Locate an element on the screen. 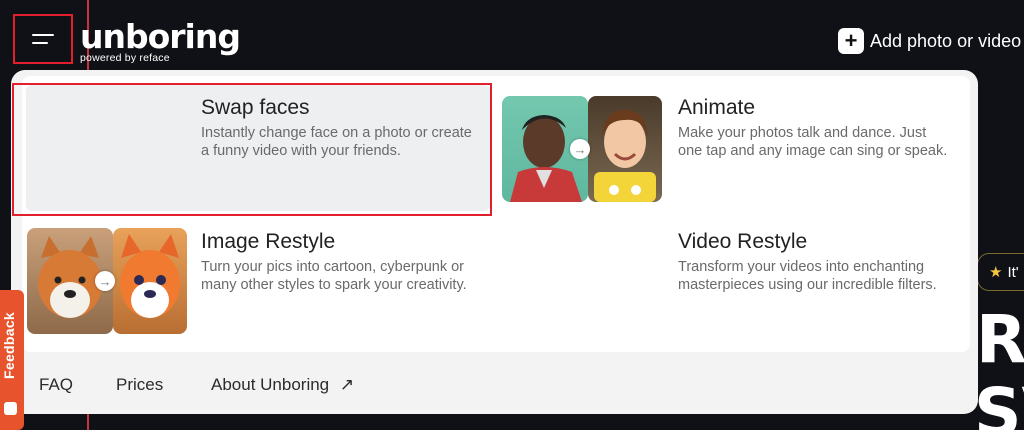 The image size is (1024, 430). image-restyle-thumbnail: → is located at coordinates (107, 281).